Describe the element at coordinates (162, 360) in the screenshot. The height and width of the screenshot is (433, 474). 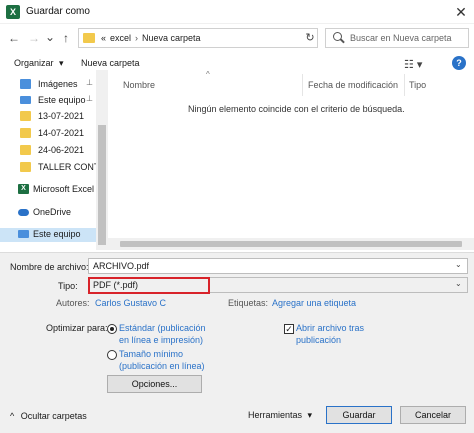
I see `option-minimum-size-label: Tamaño mínimo (publicación en línea)` at that location.